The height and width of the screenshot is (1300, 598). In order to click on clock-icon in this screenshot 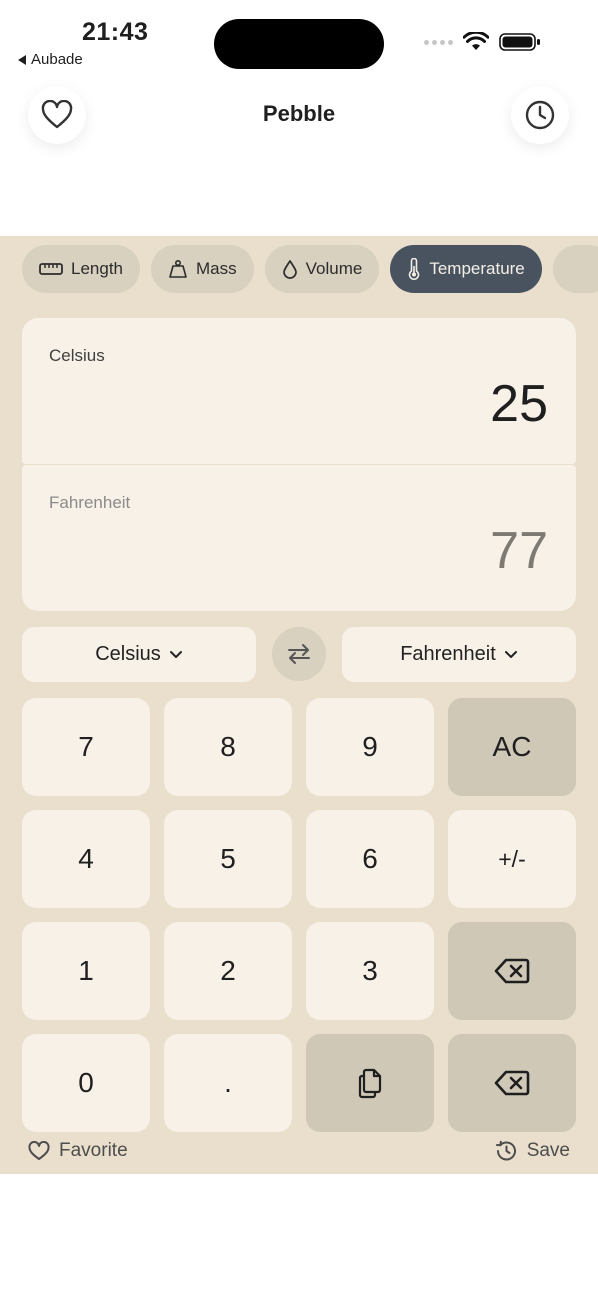, I will do `click(540, 115)`.